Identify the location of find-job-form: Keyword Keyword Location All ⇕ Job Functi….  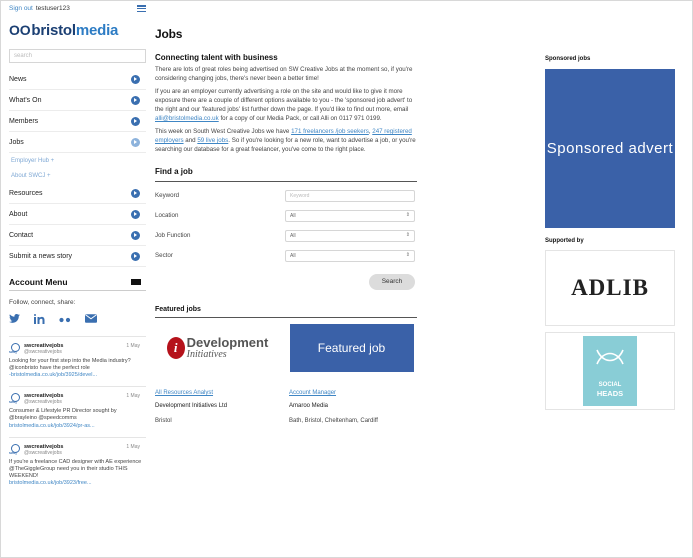
(286, 238).